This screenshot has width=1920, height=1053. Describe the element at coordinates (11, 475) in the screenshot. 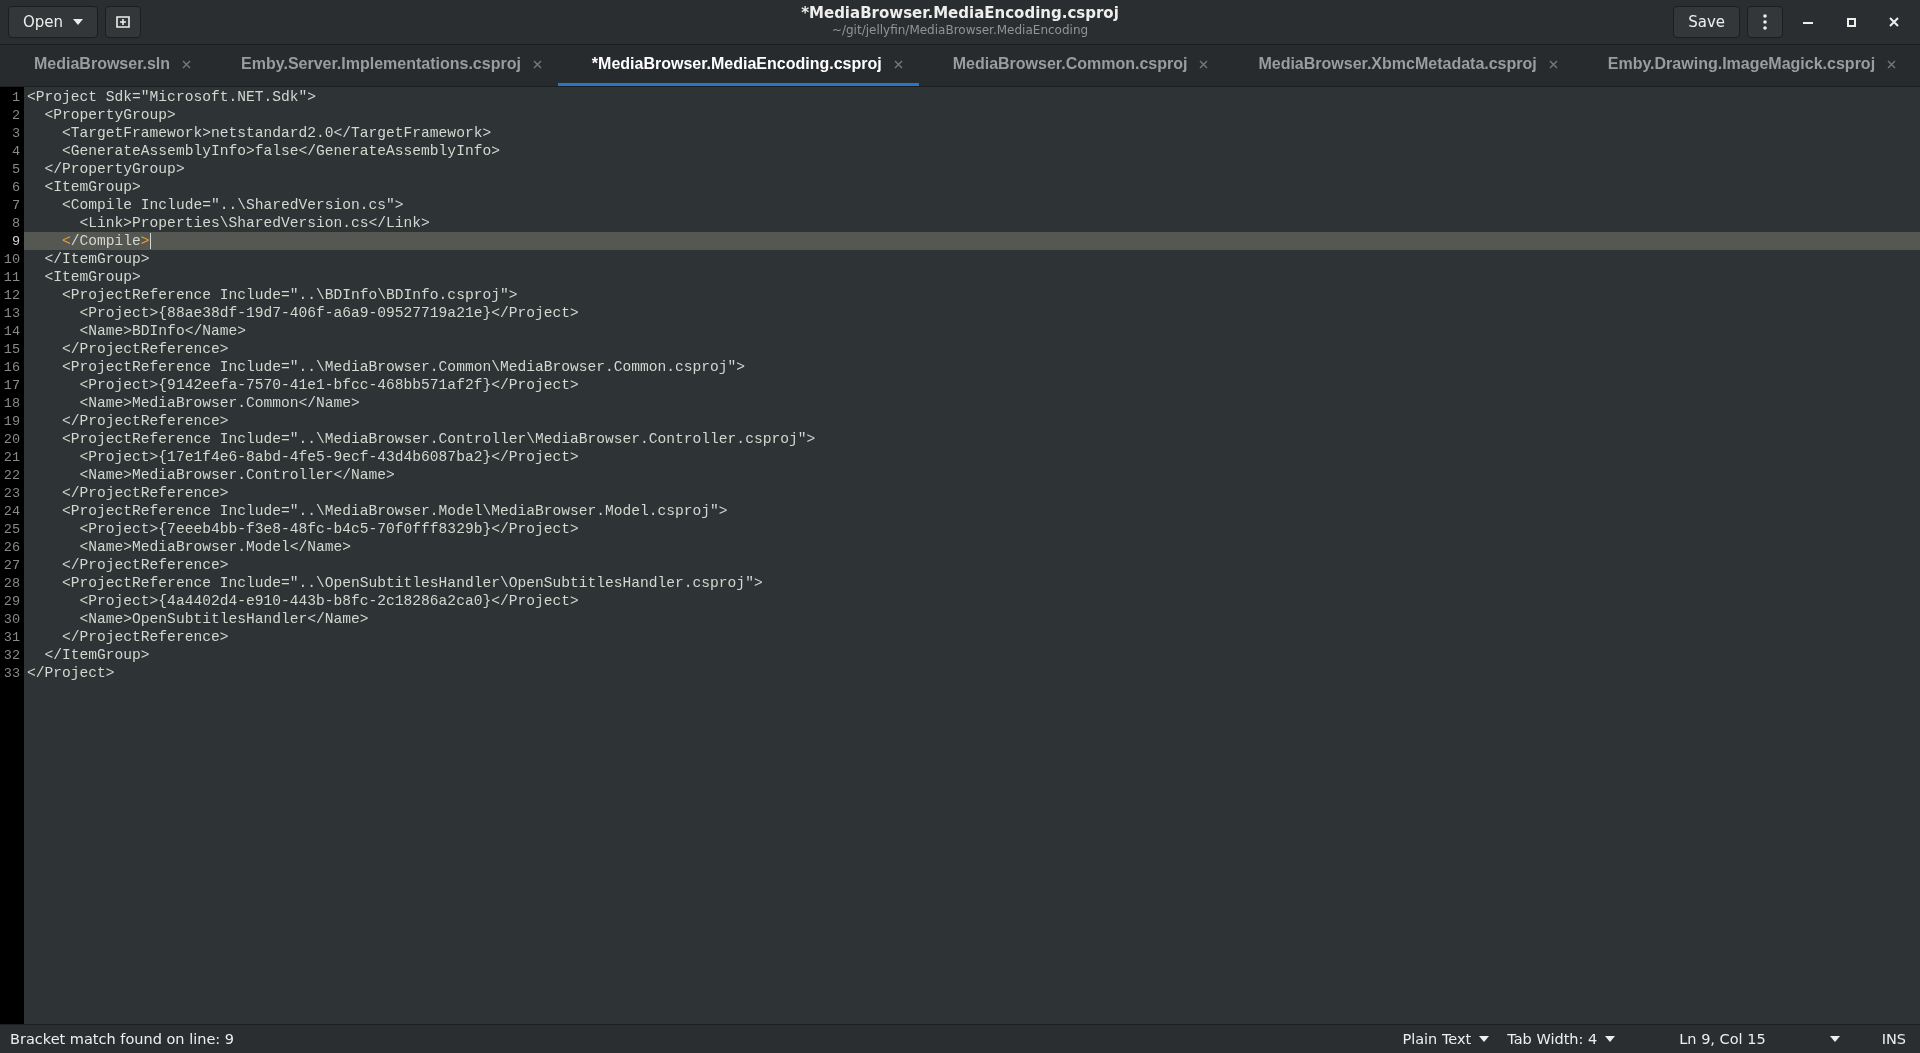

I see `line-number: 22` at that location.